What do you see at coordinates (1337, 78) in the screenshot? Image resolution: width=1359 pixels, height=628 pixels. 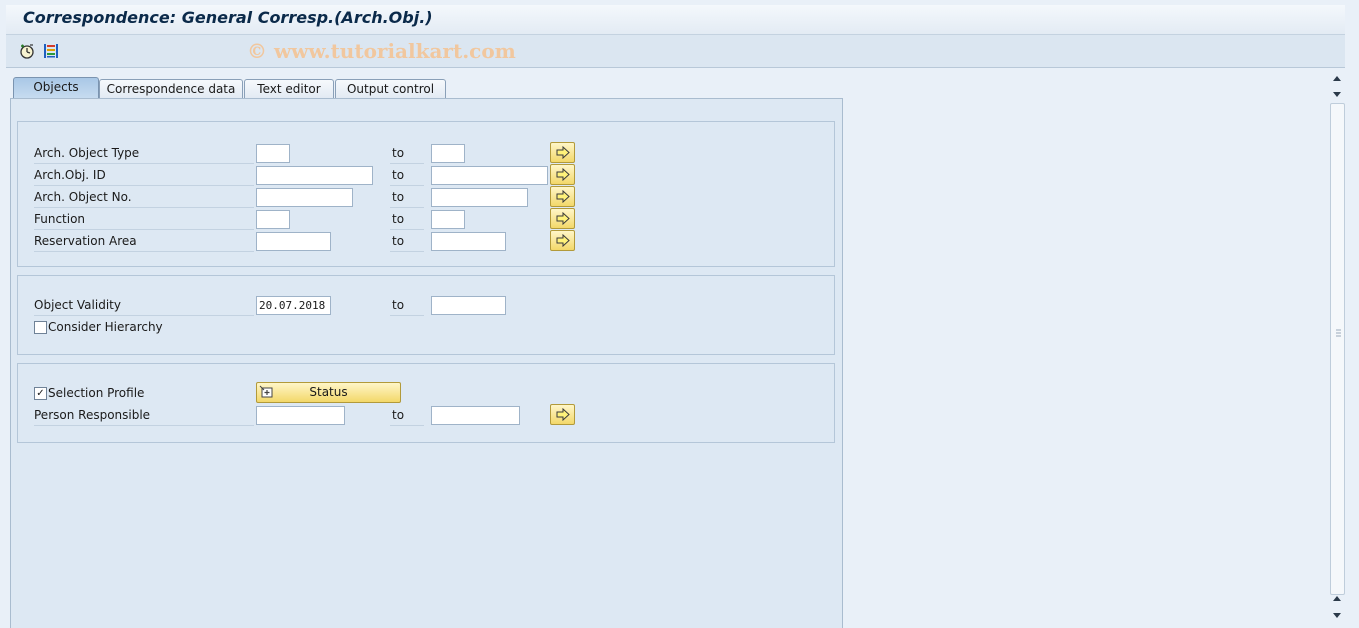 I see `scroll-top-icon` at bounding box center [1337, 78].